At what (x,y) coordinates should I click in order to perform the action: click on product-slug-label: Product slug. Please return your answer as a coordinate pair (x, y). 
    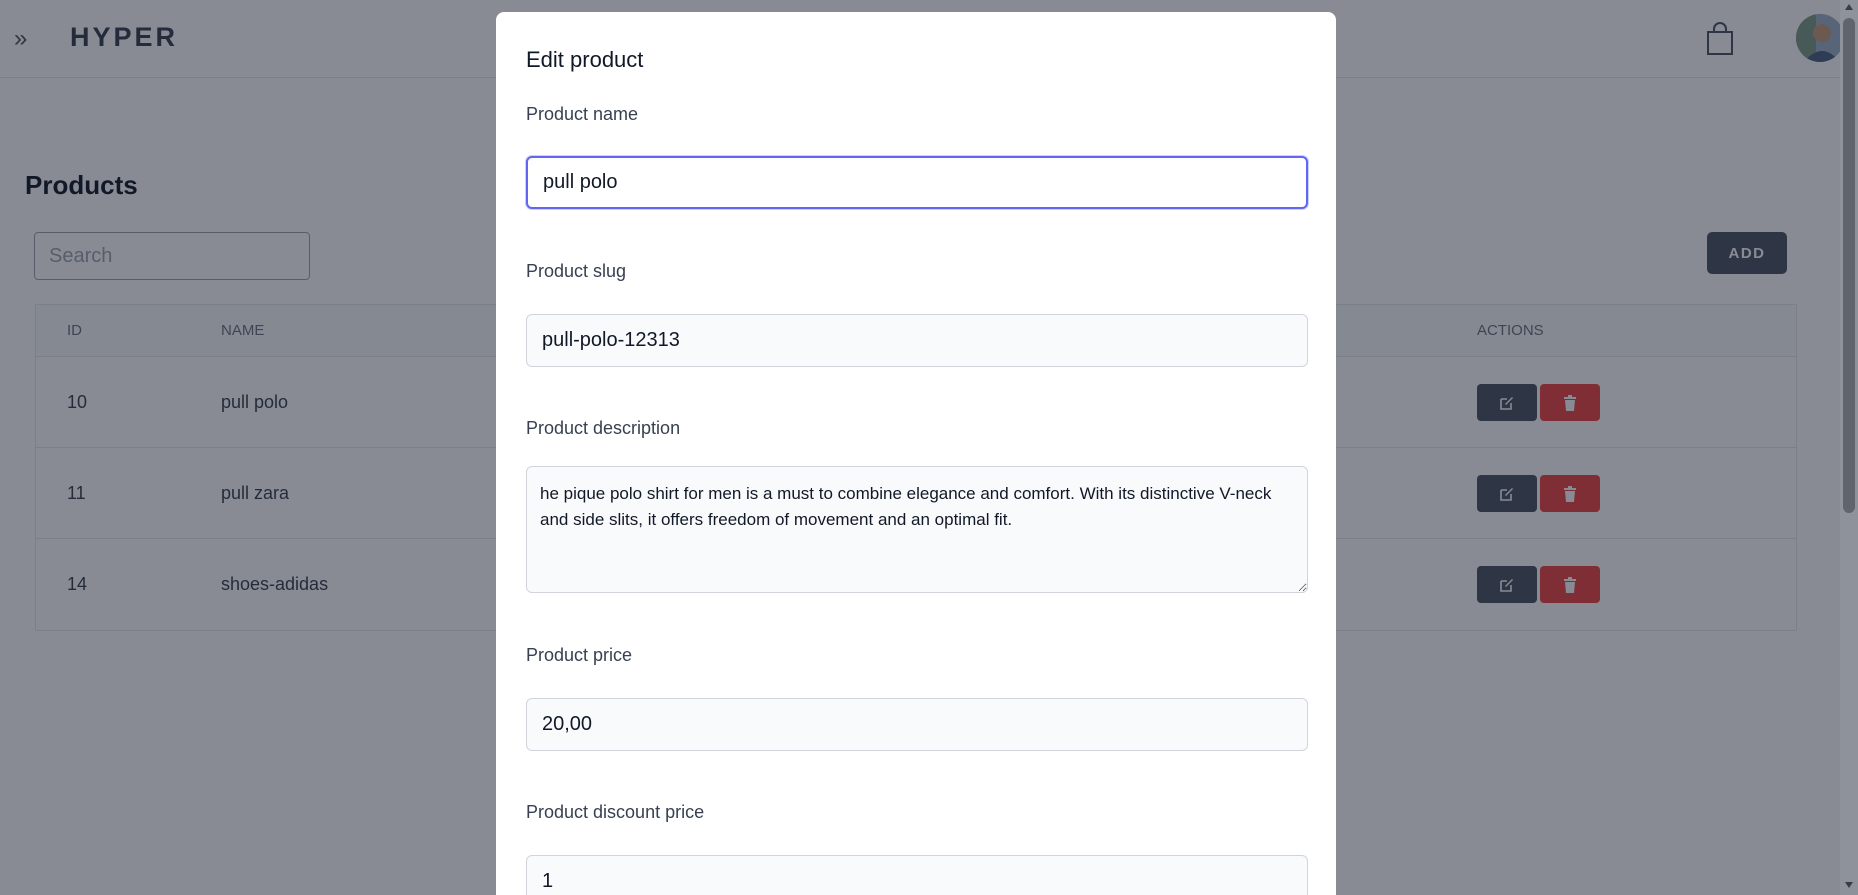
    Looking at the image, I should click on (576, 271).